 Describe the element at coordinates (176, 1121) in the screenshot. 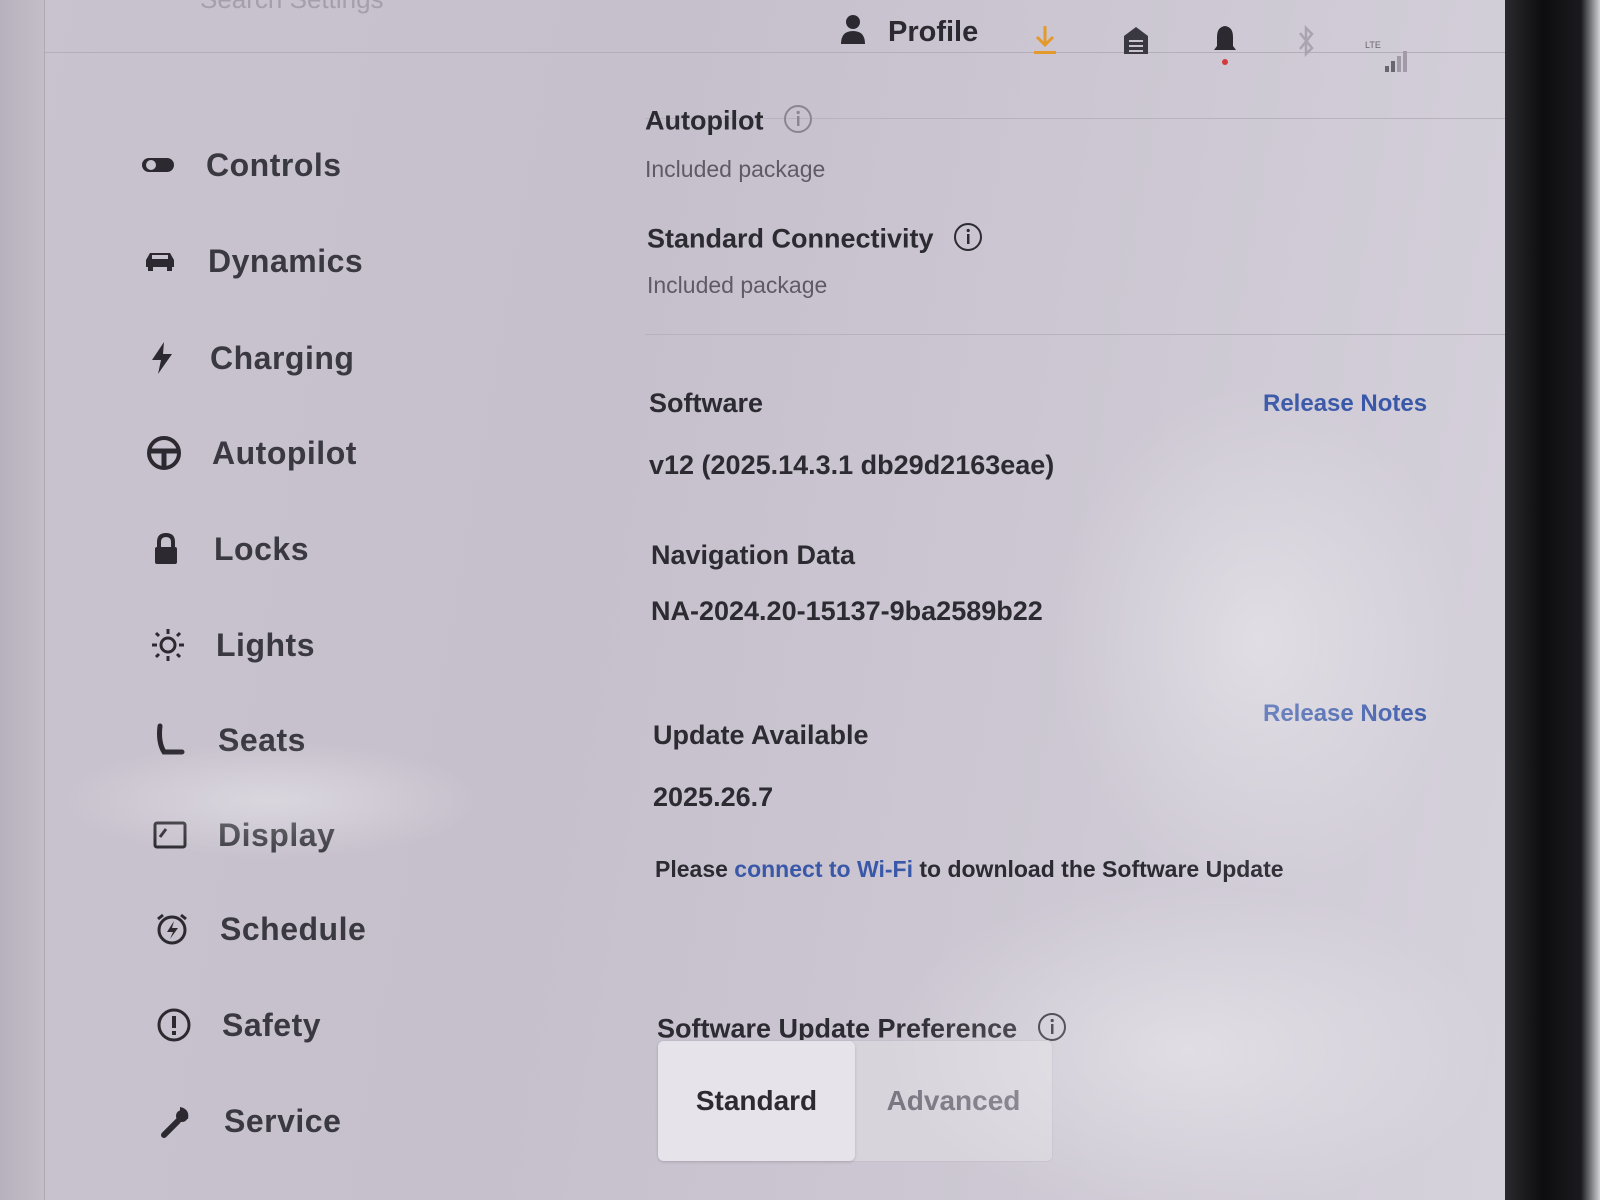

I see `wrench-icon` at that location.